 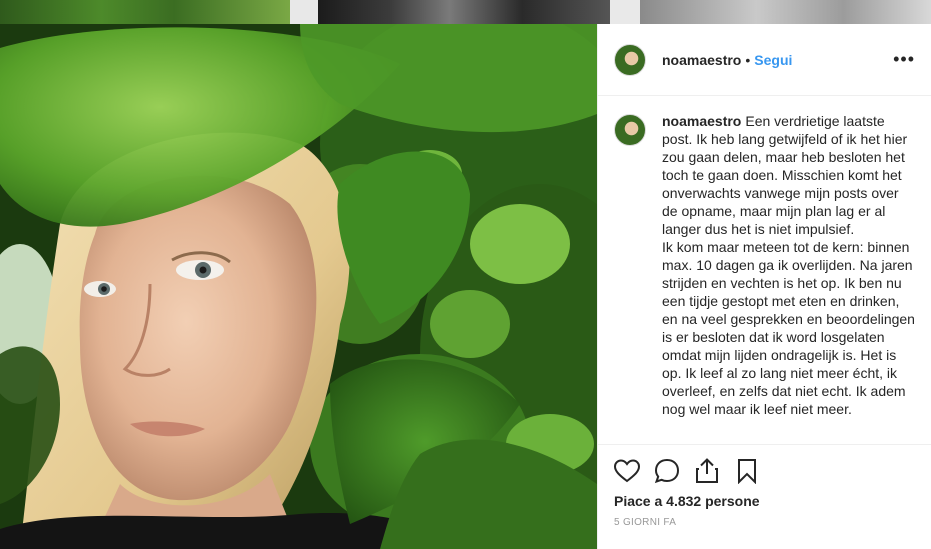 I want to click on speech-bubble-icon, so click(x=667, y=471).